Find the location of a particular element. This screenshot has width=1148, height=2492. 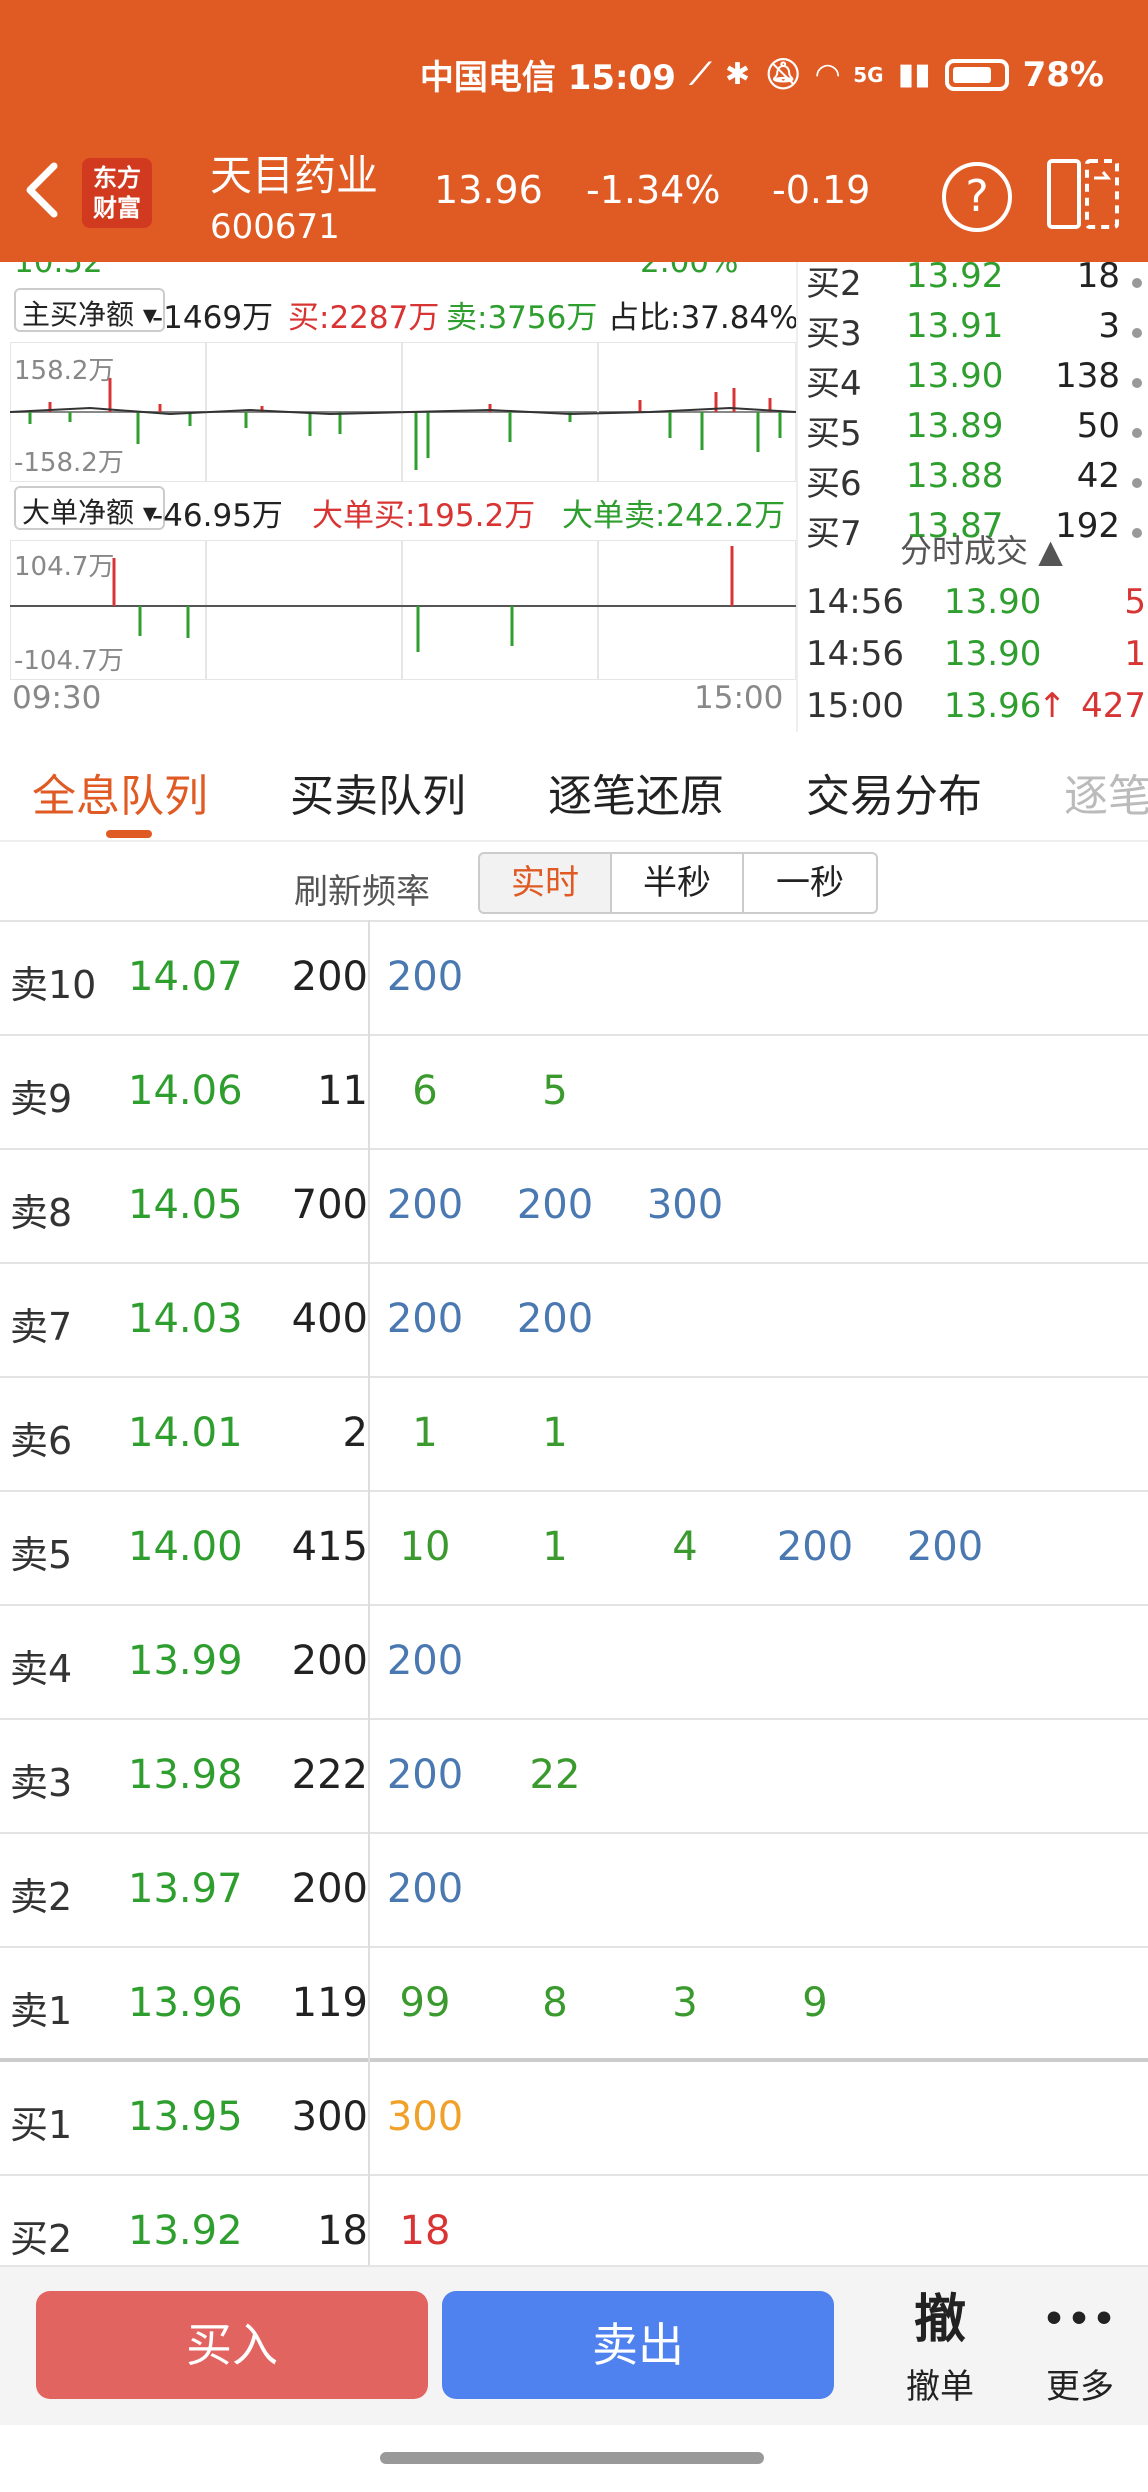

tab-bid-ask-queue: 买卖队列 is located at coordinates (378, 792).